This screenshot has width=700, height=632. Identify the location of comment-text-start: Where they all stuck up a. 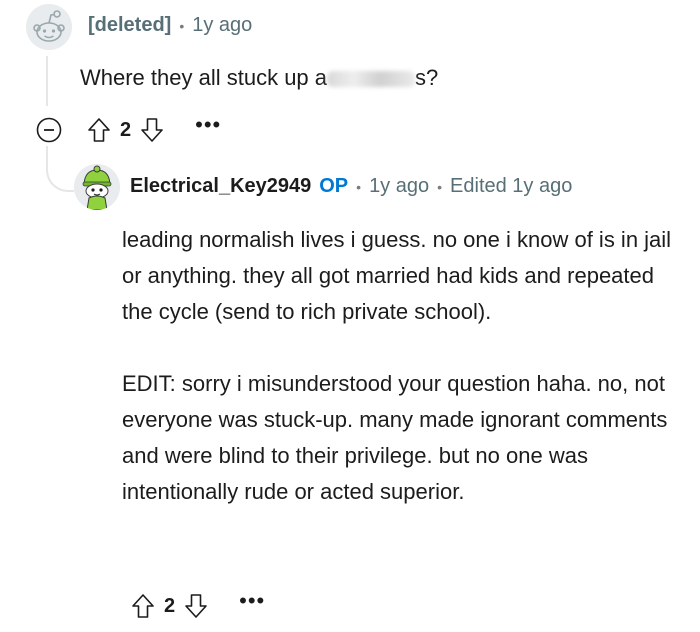
(204, 77).